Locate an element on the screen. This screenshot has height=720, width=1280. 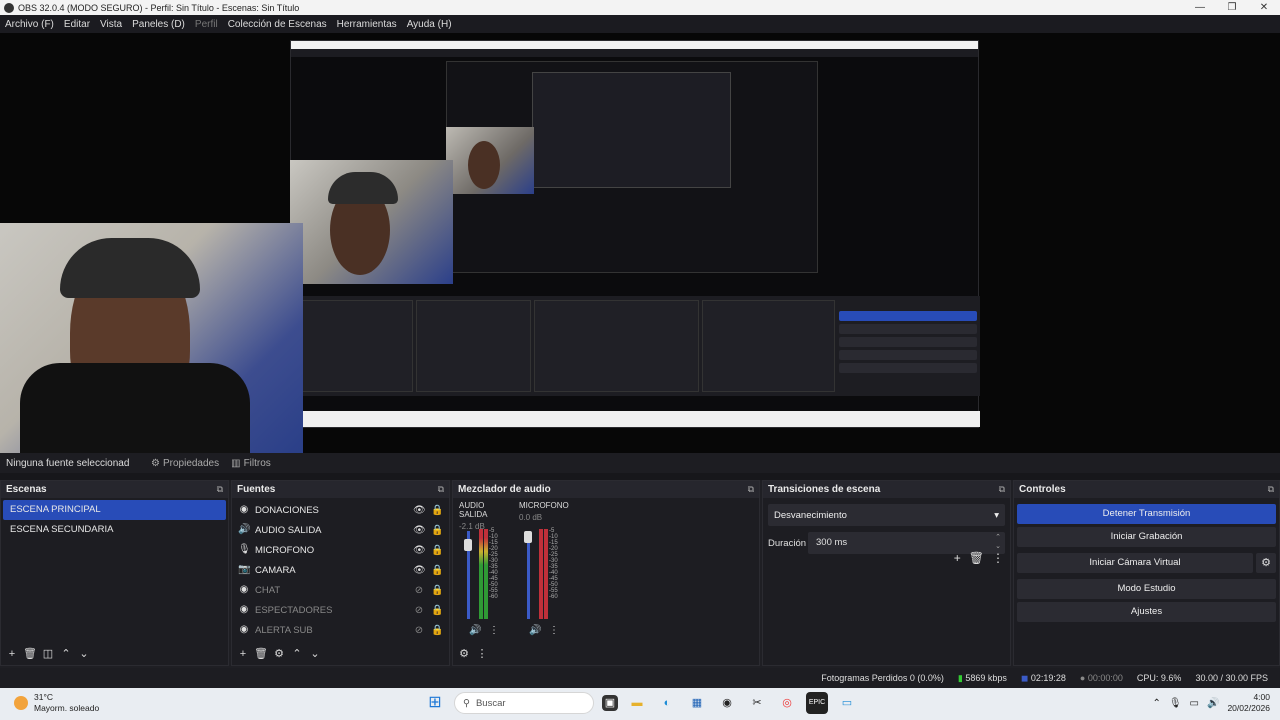
menu-herramientas: Herramientas is located at coordinates (367, 24).